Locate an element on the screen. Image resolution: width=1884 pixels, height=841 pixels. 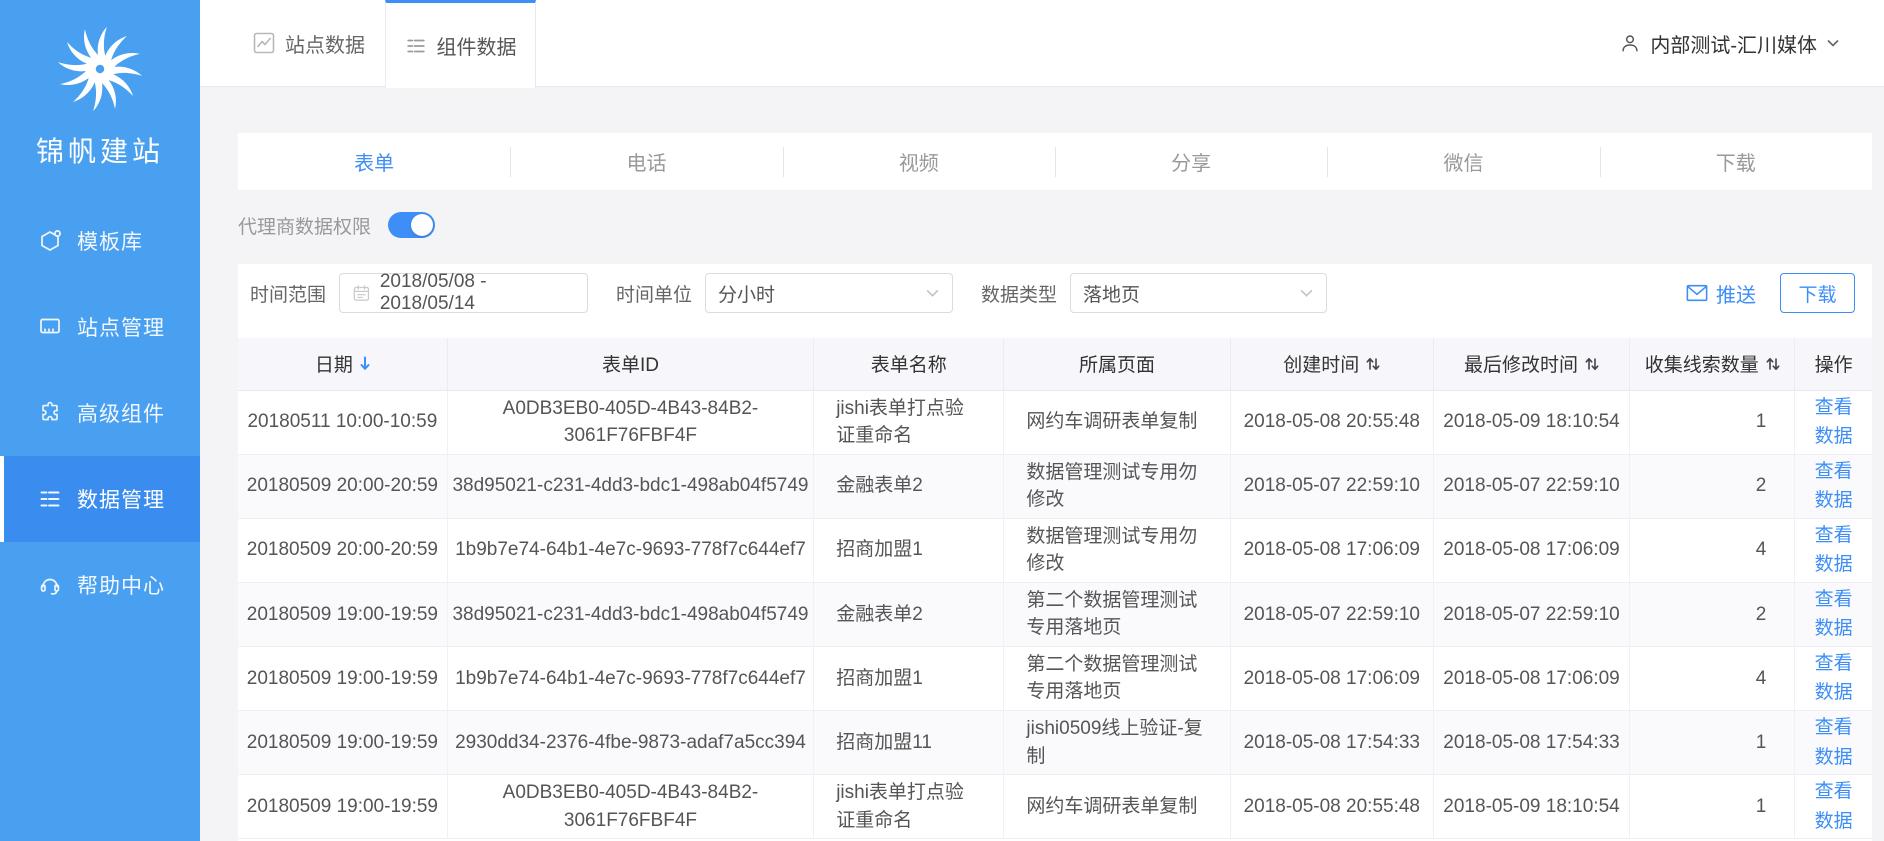
col-modified: 最后修改时间 is located at coordinates (1531, 364).